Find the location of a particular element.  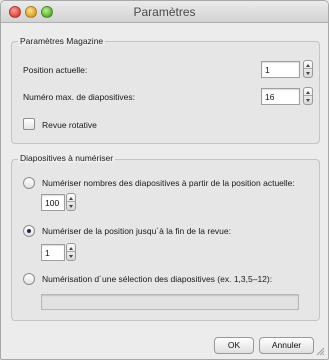

ok-button: OK is located at coordinates (234, 345).